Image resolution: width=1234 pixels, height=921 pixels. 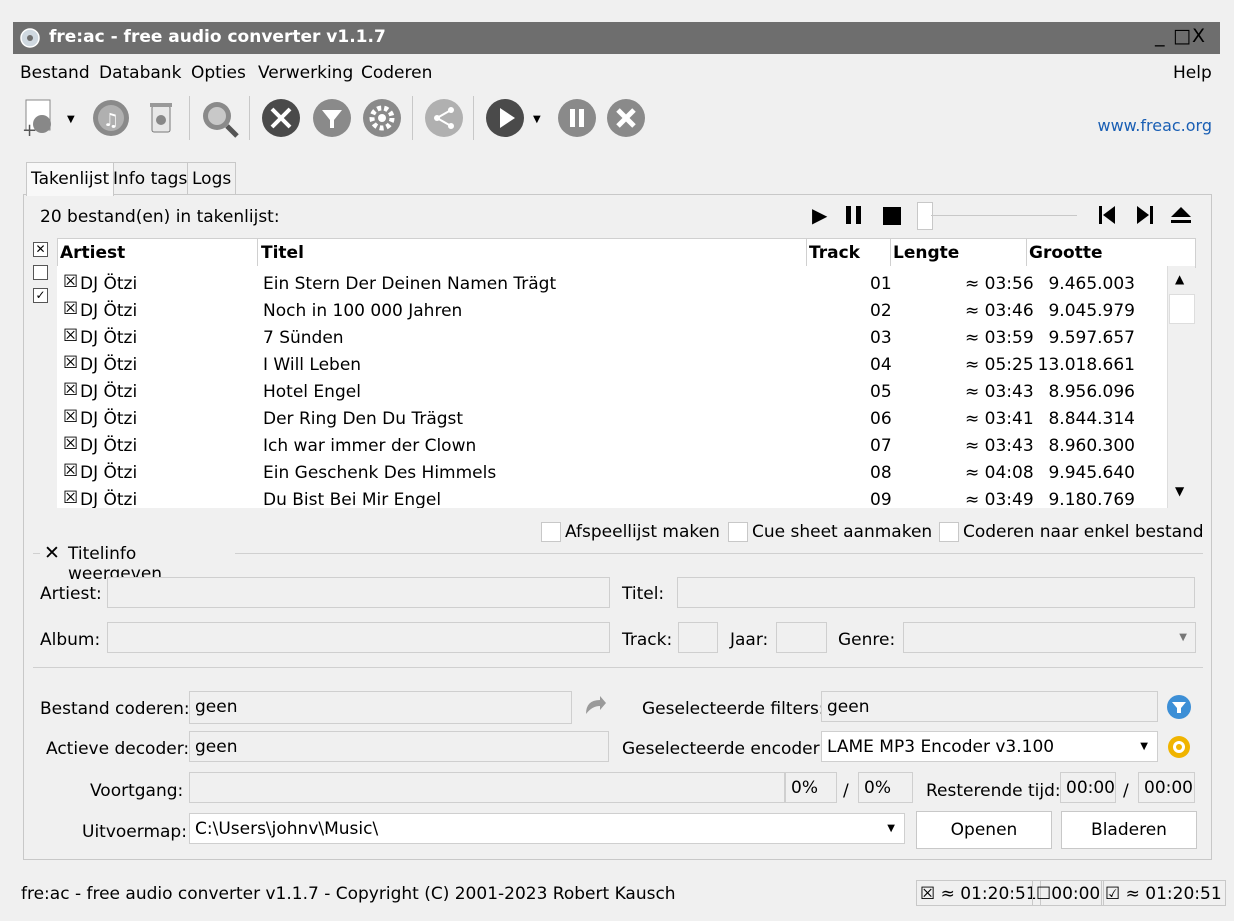 I want to click on browse-button: Bladeren, so click(x=1129, y=830).